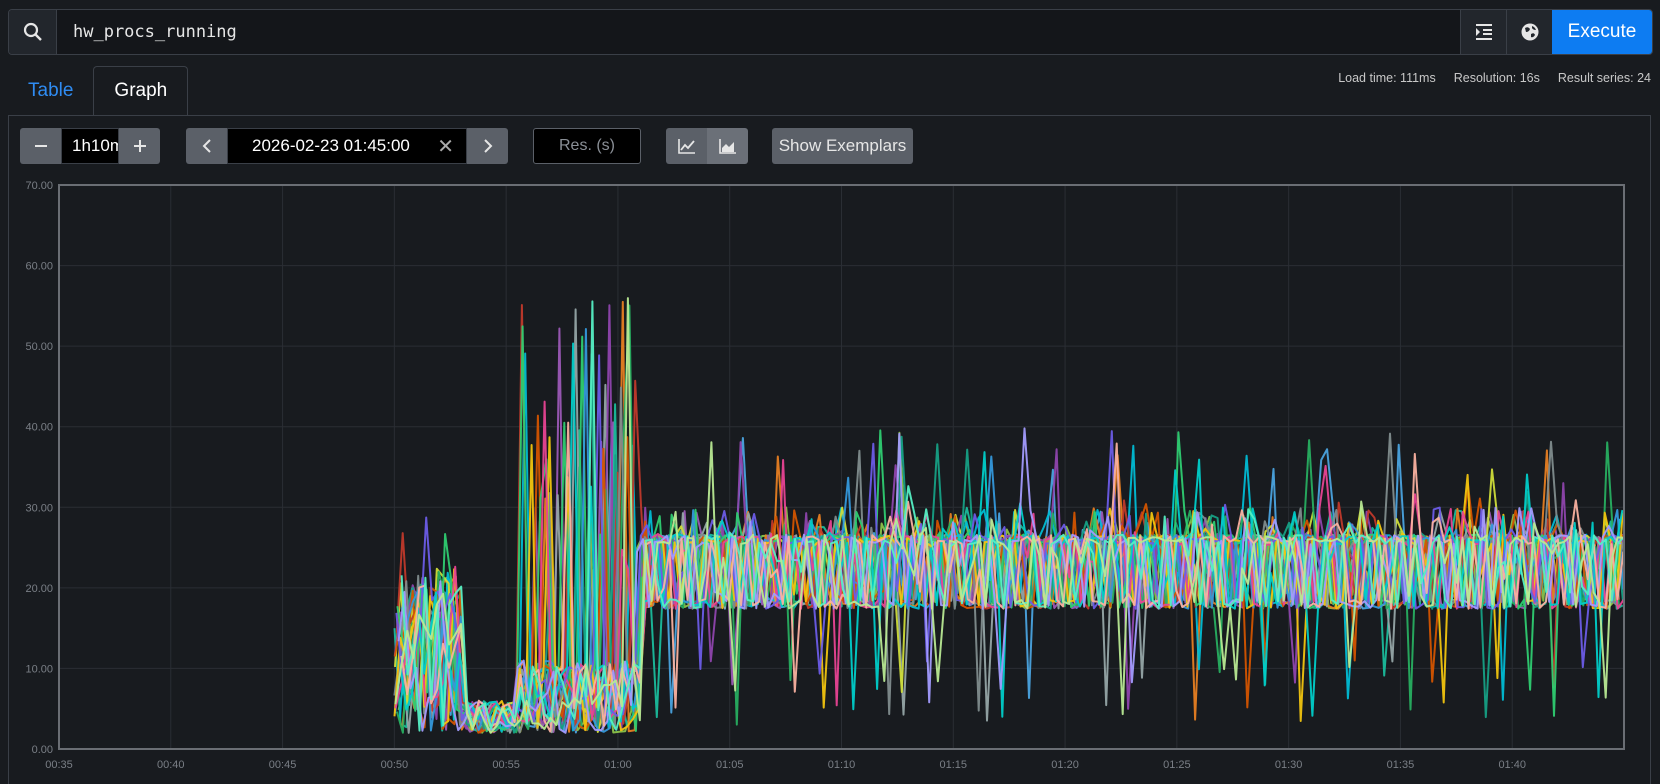 This screenshot has height=784, width=1660. I want to click on show-exemplars-button: Show Exemplars, so click(842, 146).